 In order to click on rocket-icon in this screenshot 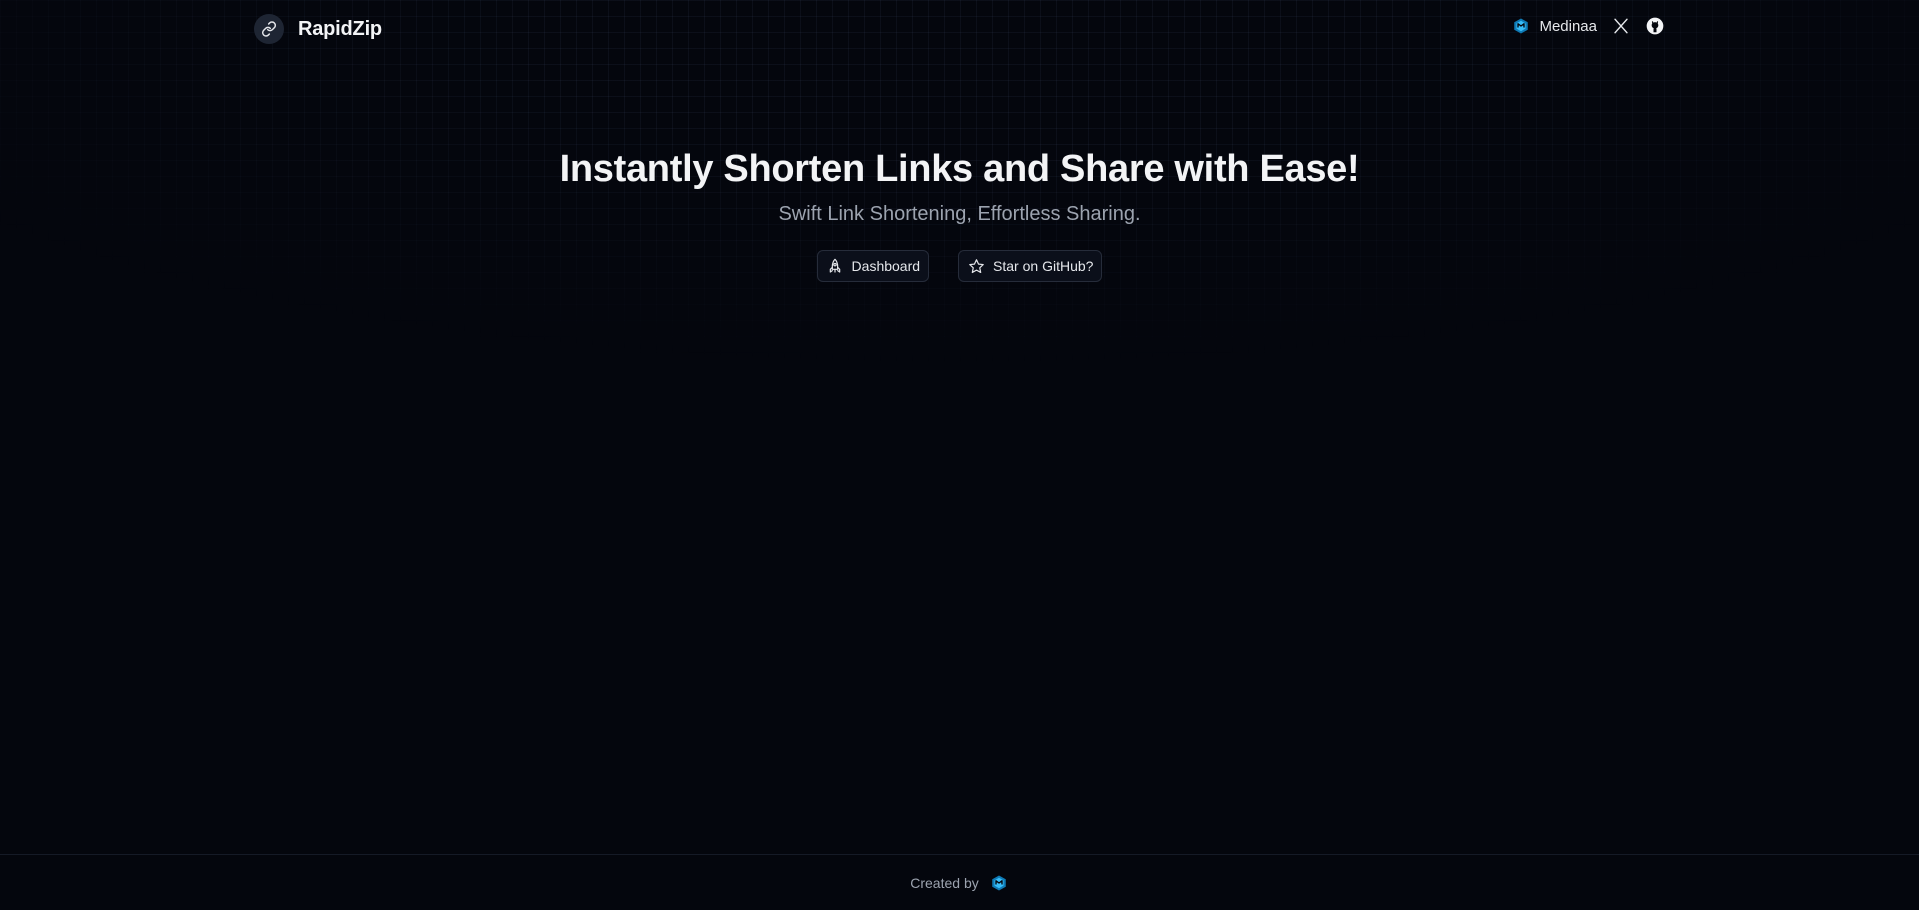, I will do `click(835, 266)`.